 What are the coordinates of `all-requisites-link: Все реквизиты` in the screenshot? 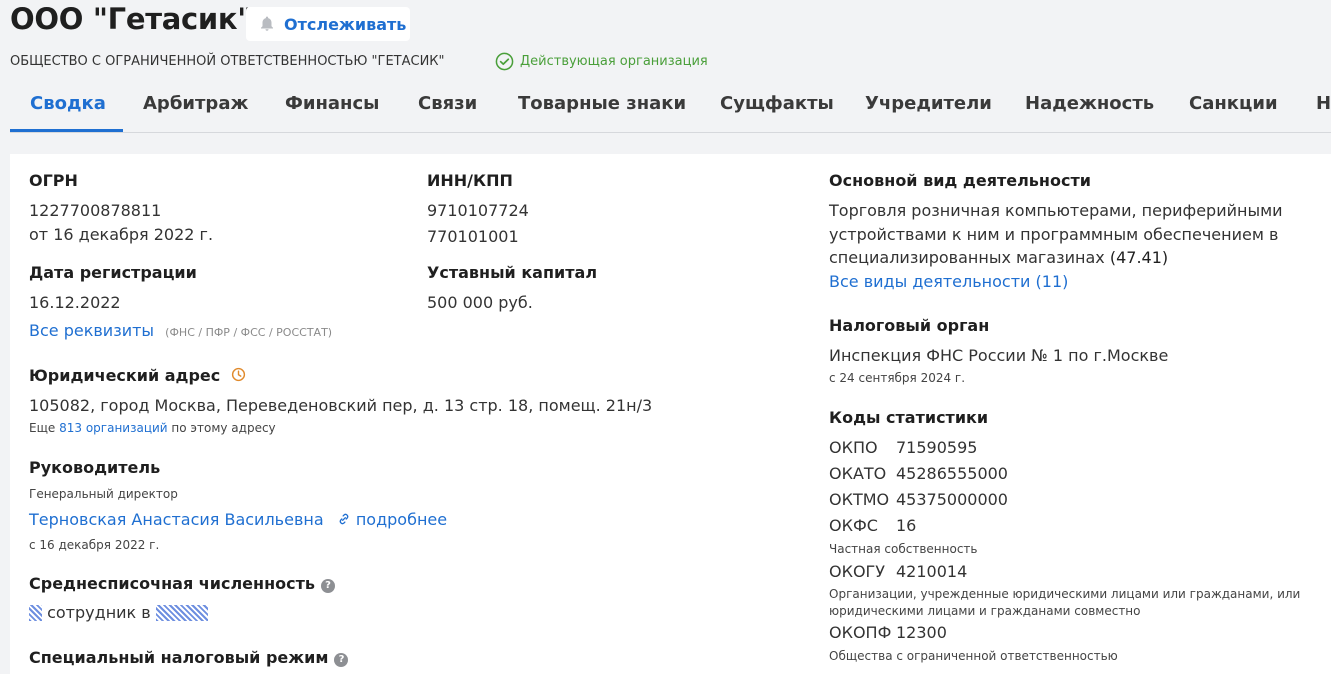 It's located at (91, 330).